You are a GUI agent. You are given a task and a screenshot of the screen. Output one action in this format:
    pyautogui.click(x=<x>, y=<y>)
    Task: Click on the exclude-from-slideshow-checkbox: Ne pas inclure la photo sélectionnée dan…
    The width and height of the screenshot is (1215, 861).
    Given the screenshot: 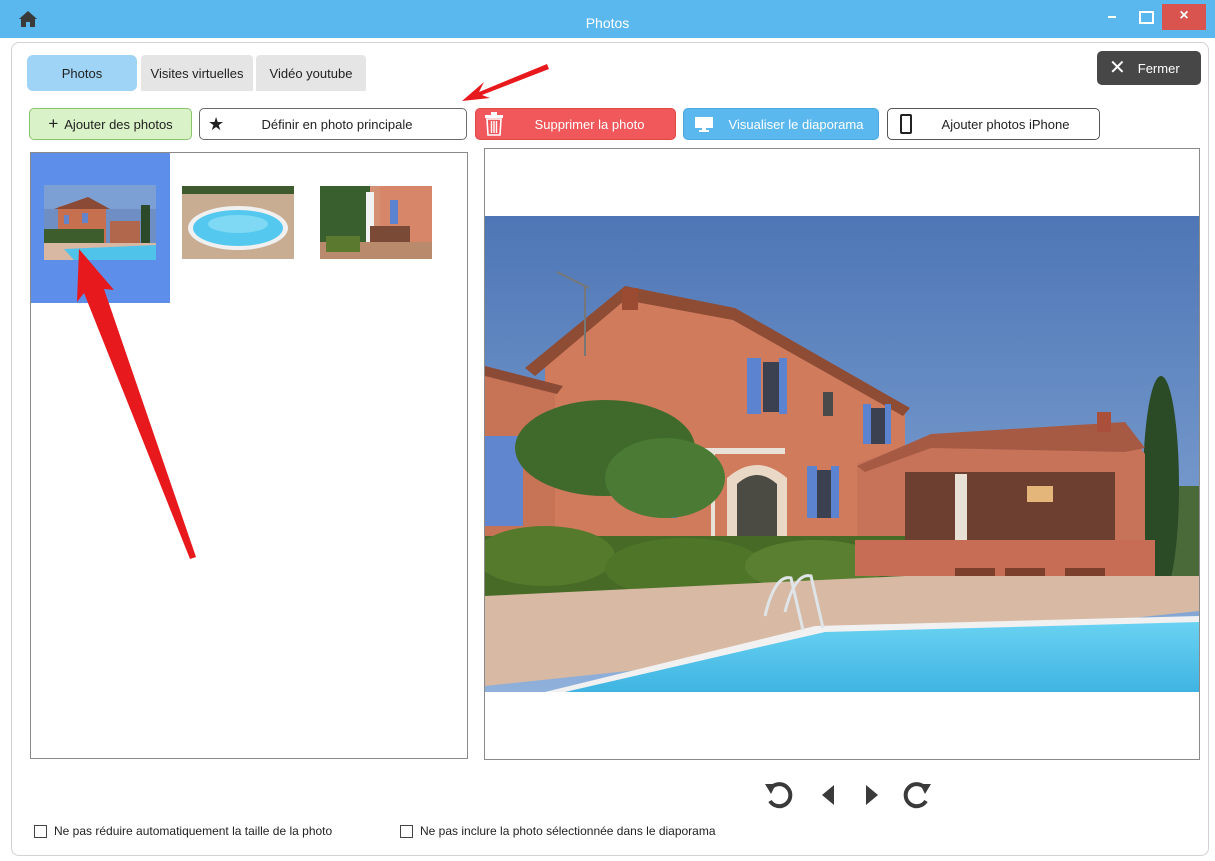 What is the action you would take?
    pyautogui.click(x=558, y=831)
    